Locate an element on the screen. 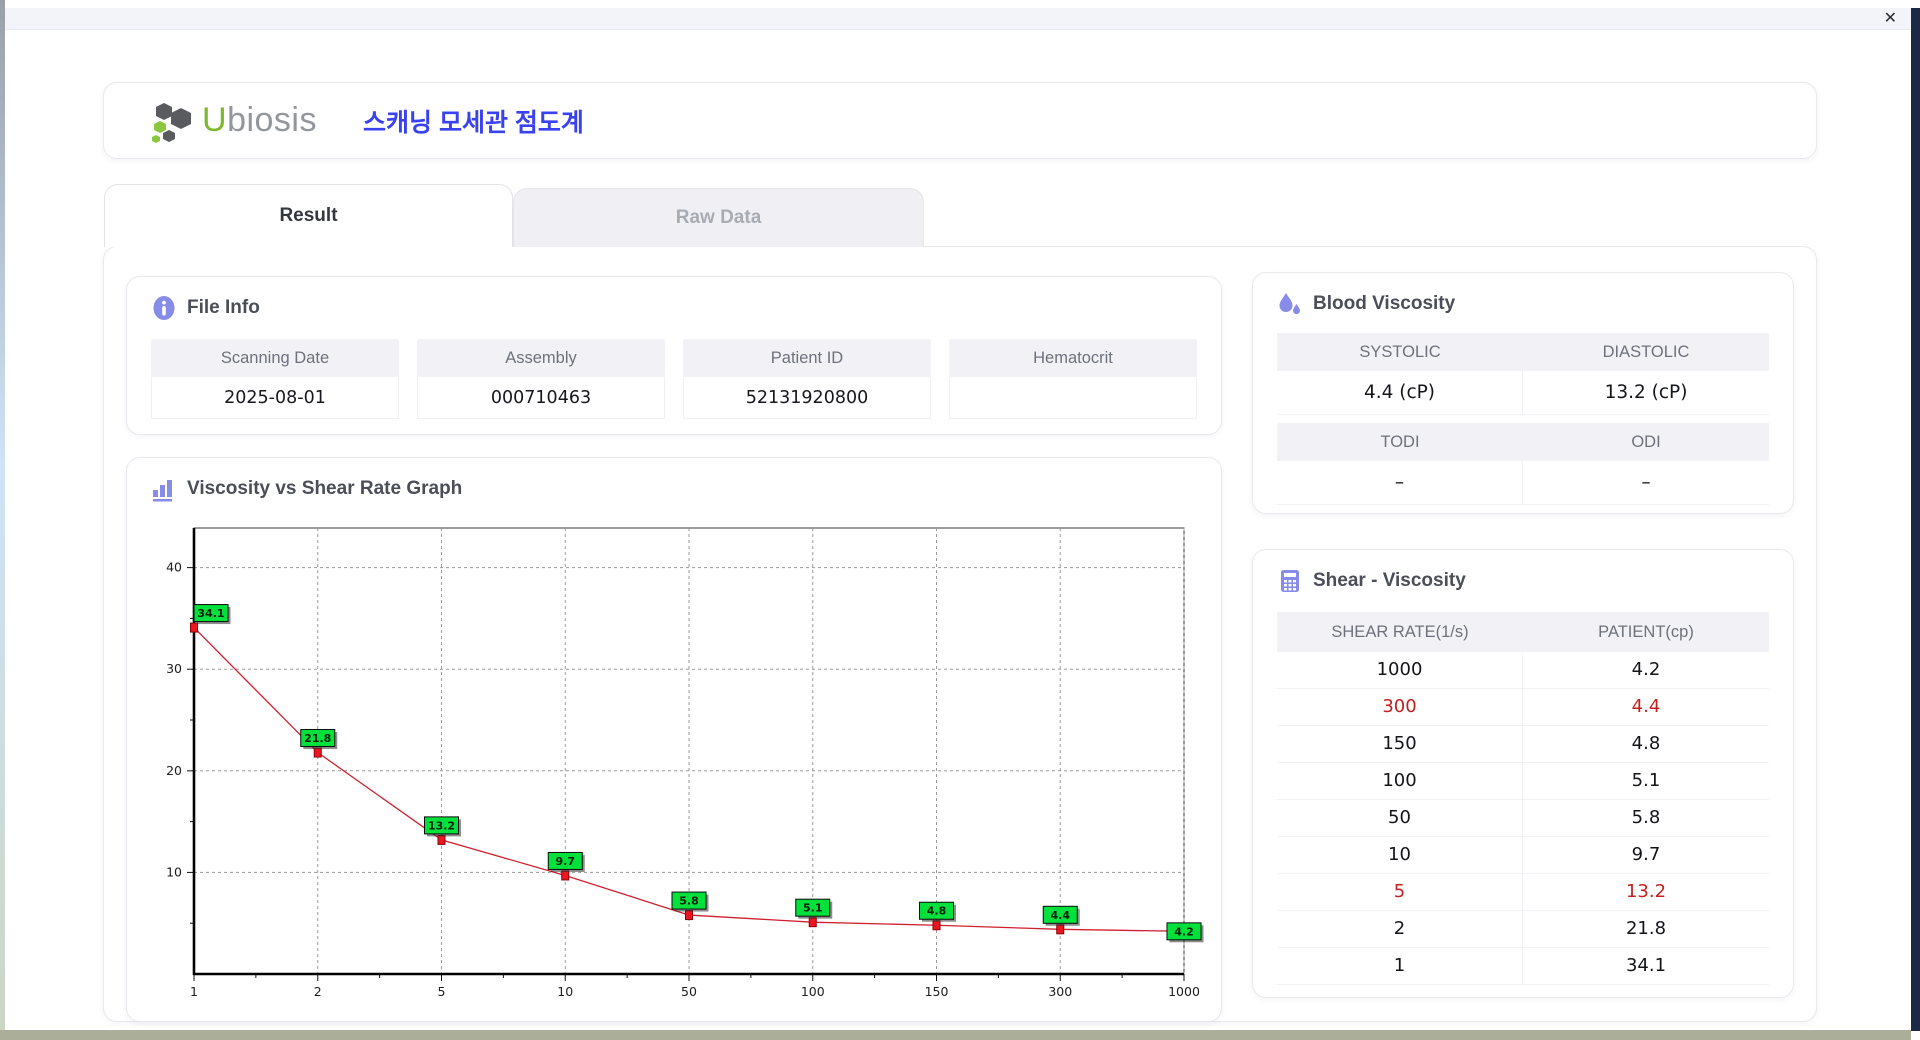 The height and width of the screenshot is (1040, 1920). ubiosis-logo: Ubiosis is located at coordinates (234, 121).